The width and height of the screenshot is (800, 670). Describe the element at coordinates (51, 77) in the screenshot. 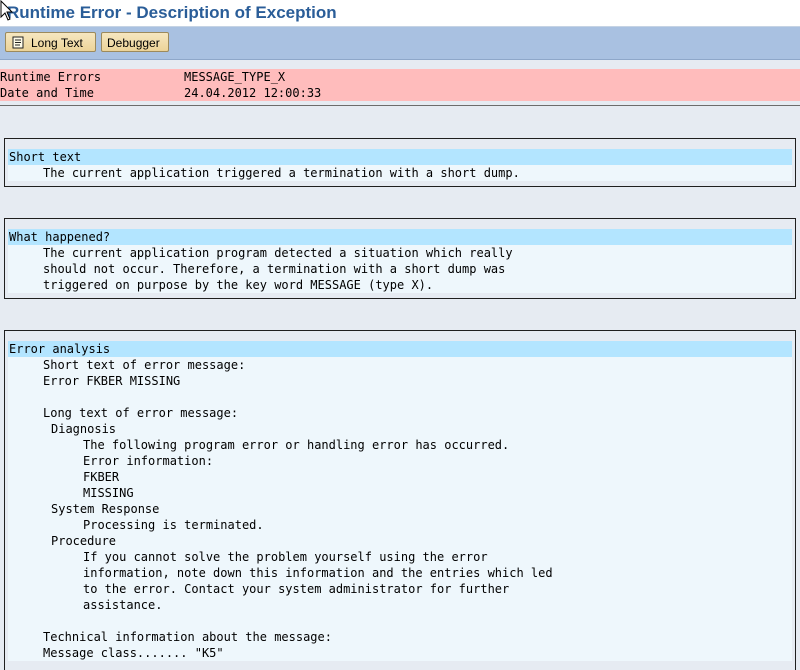

I see `runtime-errors-label: Runtime Errors` at that location.